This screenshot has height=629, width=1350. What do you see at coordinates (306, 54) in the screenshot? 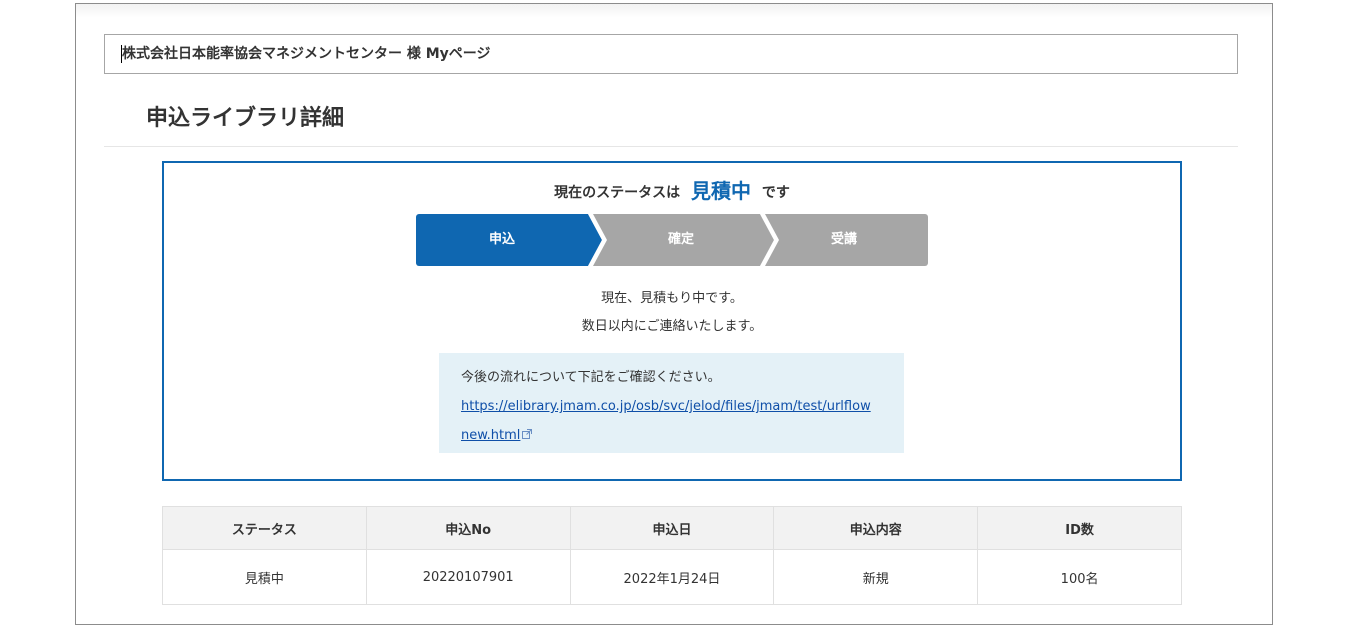
I see `account-title: 株式会社日本能率協会マネジメントセンター 様 Myページ` at bounding box center [306, 54].